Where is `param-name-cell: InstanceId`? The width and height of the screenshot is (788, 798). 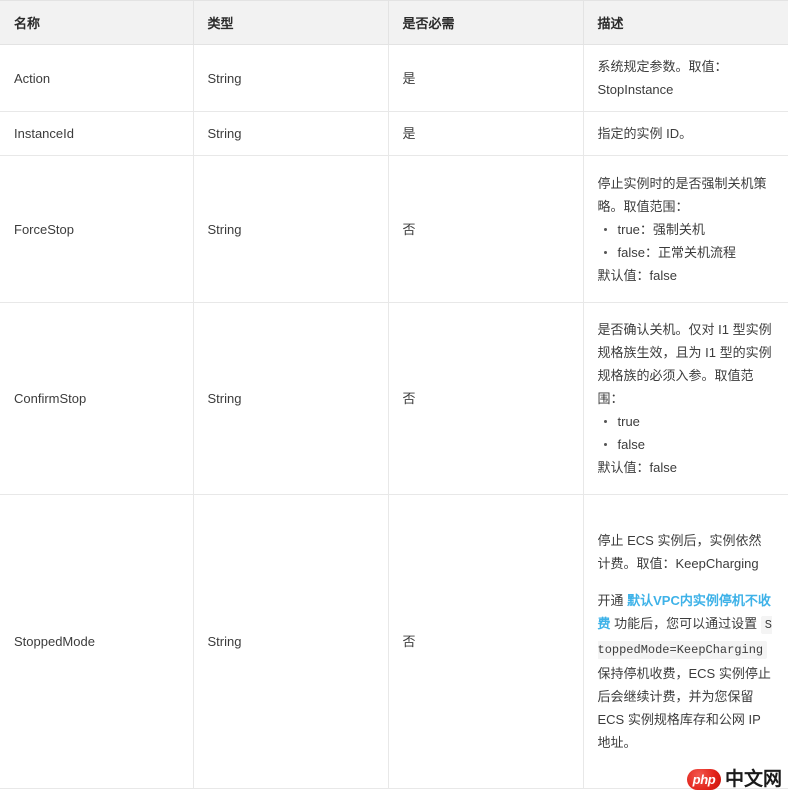 param-name-cell: InstanceId is located at coordinates (97, 133).